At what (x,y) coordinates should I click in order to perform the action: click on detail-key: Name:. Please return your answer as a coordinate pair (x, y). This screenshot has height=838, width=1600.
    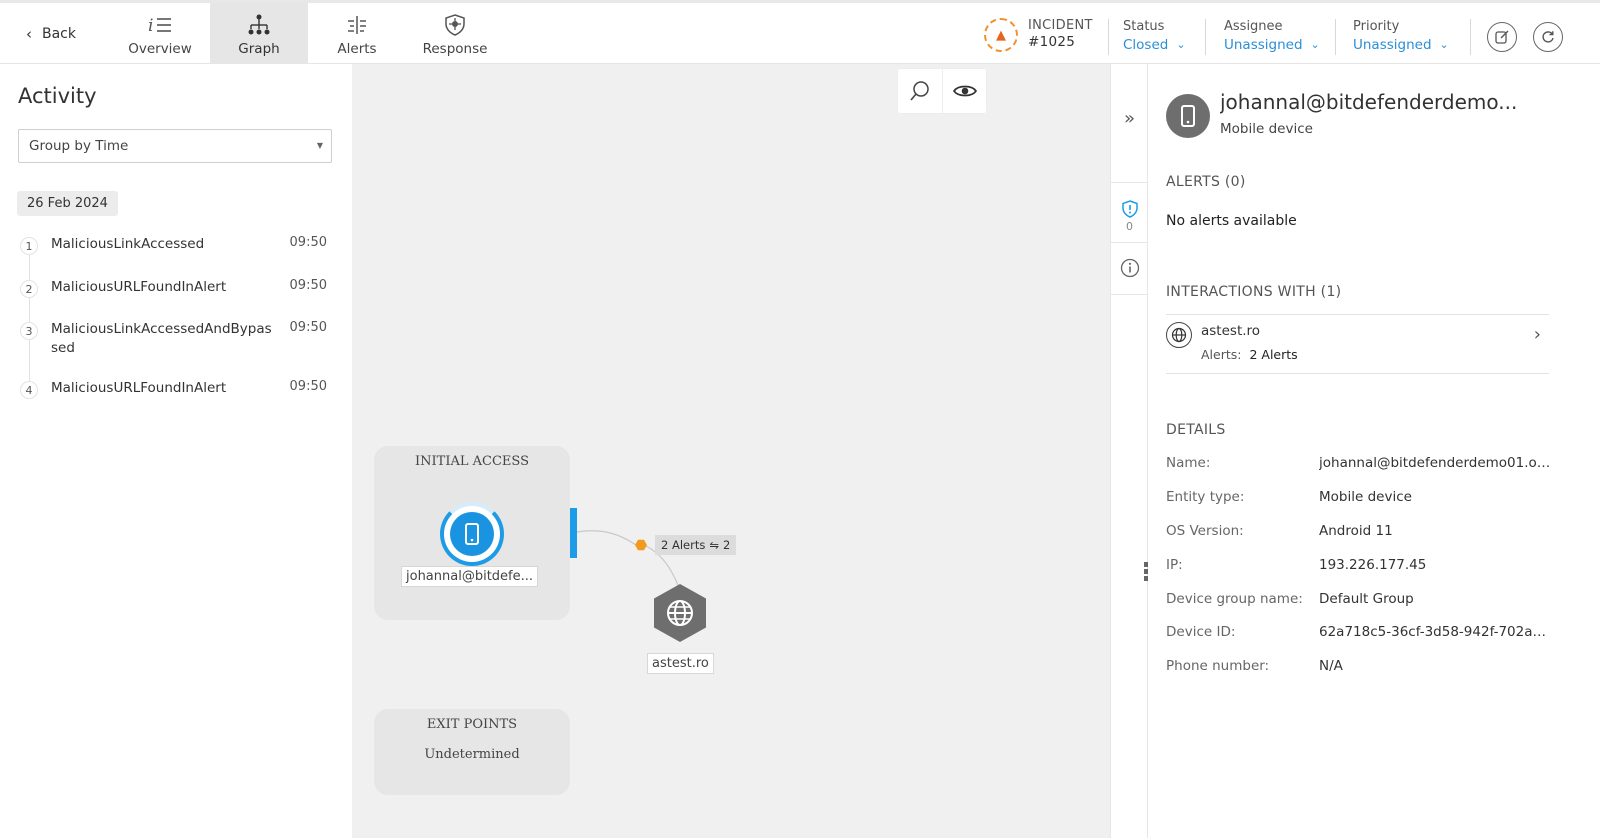
    Looking at the image, I should click on (1188, 463).